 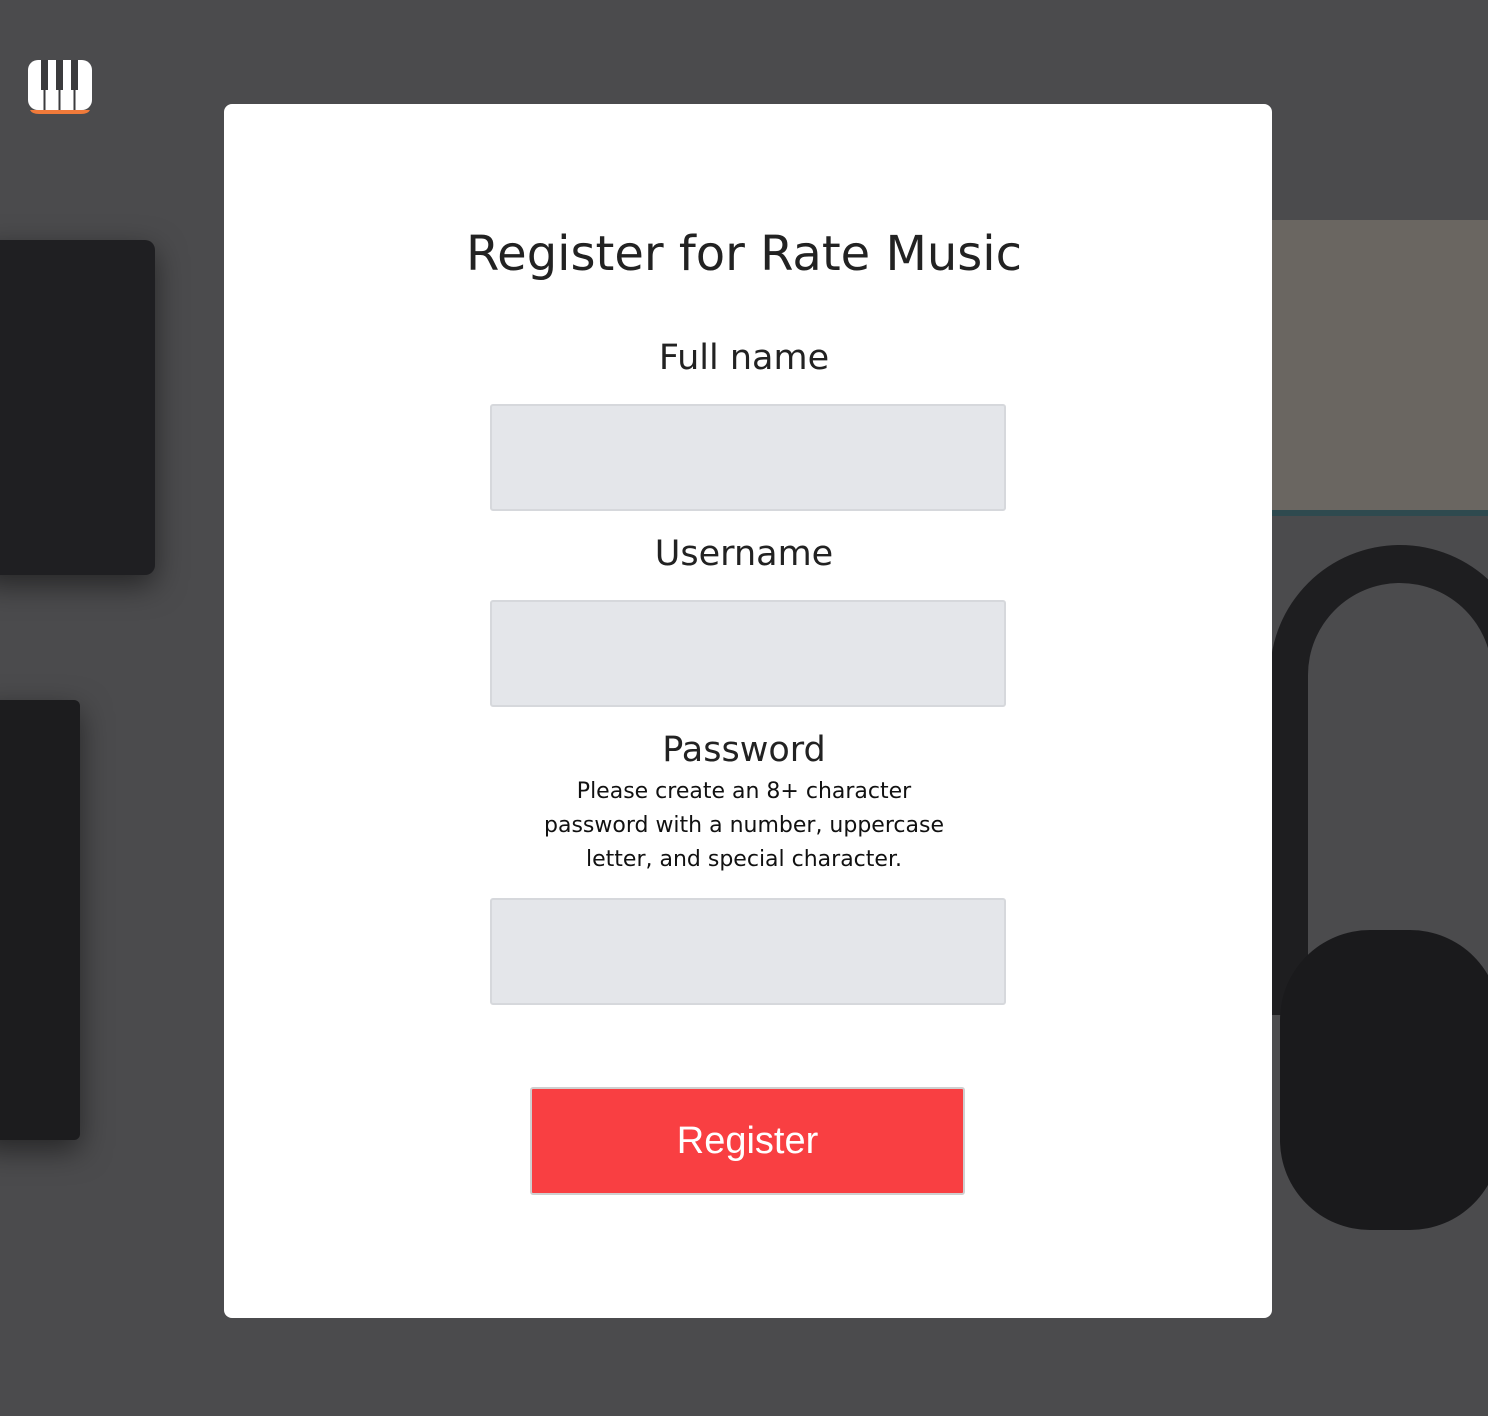 I want to click on full-name-label: Full name, so click(x=744, y=358).